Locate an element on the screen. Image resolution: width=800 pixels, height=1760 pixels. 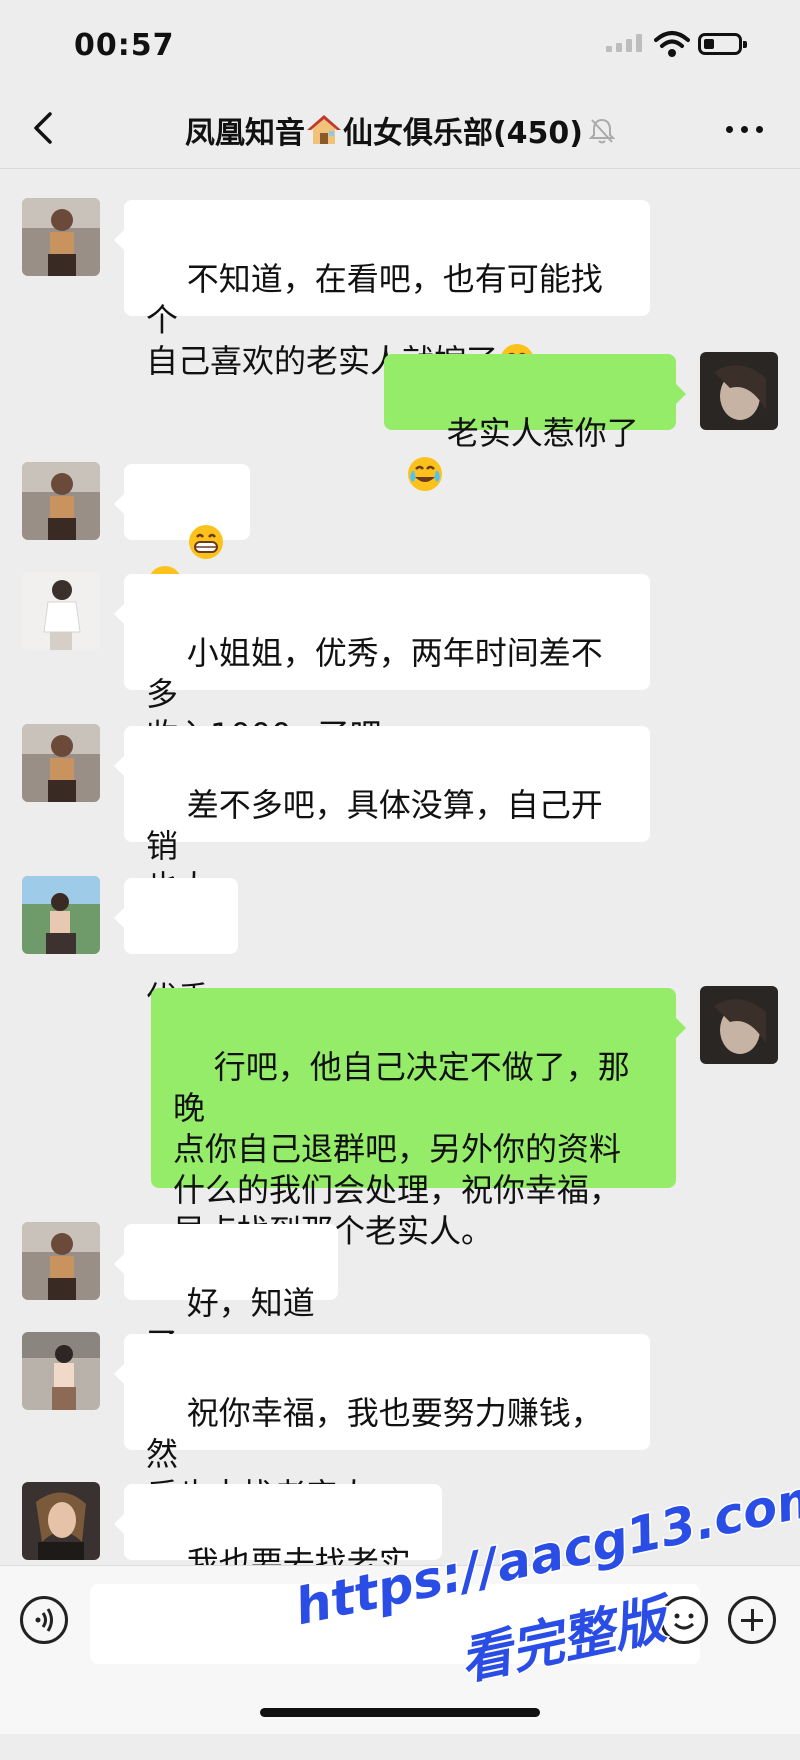
battery-icon is located at coordinates (722, 44).